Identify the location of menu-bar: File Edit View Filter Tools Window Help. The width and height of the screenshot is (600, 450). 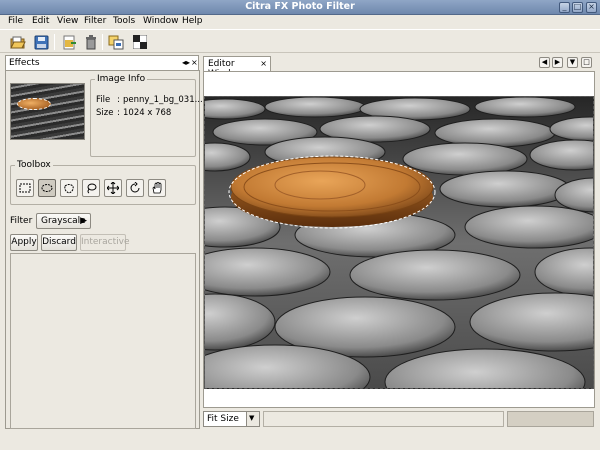
(300, 21).